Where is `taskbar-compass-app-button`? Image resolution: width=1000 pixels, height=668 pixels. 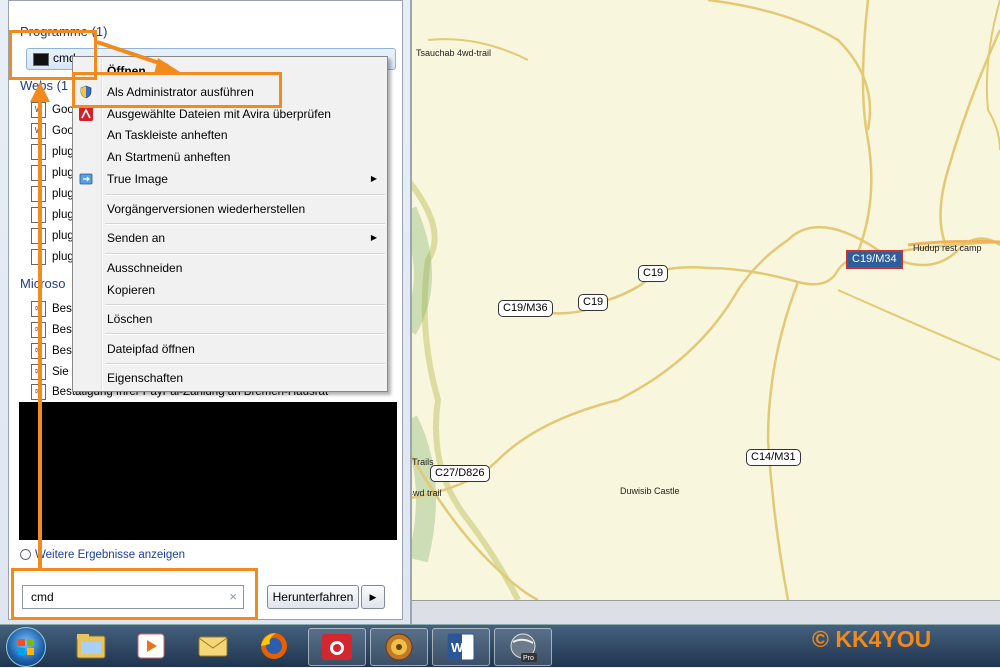 taskbar-compass-app-button is located at coordinates (399, 647).